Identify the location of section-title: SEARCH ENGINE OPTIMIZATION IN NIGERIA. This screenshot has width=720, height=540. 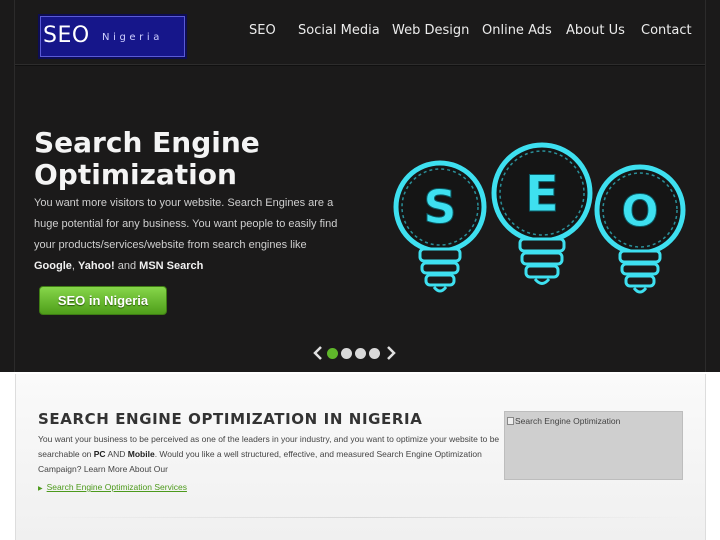
(230, 419).